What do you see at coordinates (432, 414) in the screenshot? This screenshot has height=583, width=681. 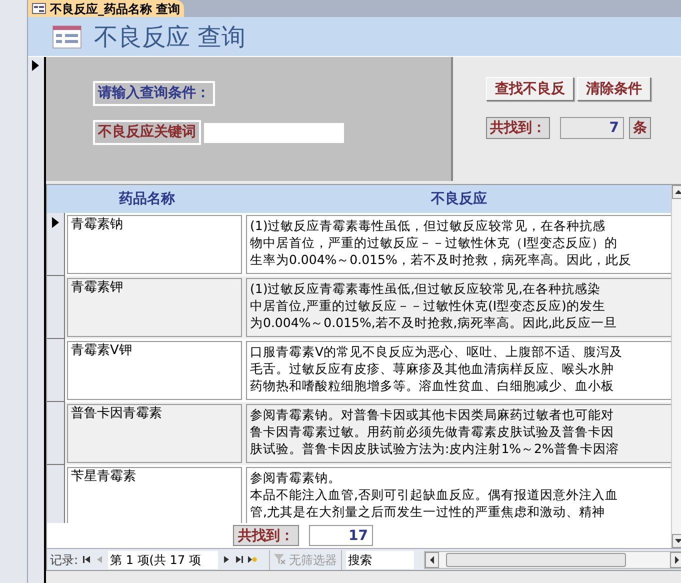 I see `cell-text-line: 参阅青霉素钠。对普鲁卡因或其他卡因类局麻药过敏者也可能对` at bounding box center [432, 414].